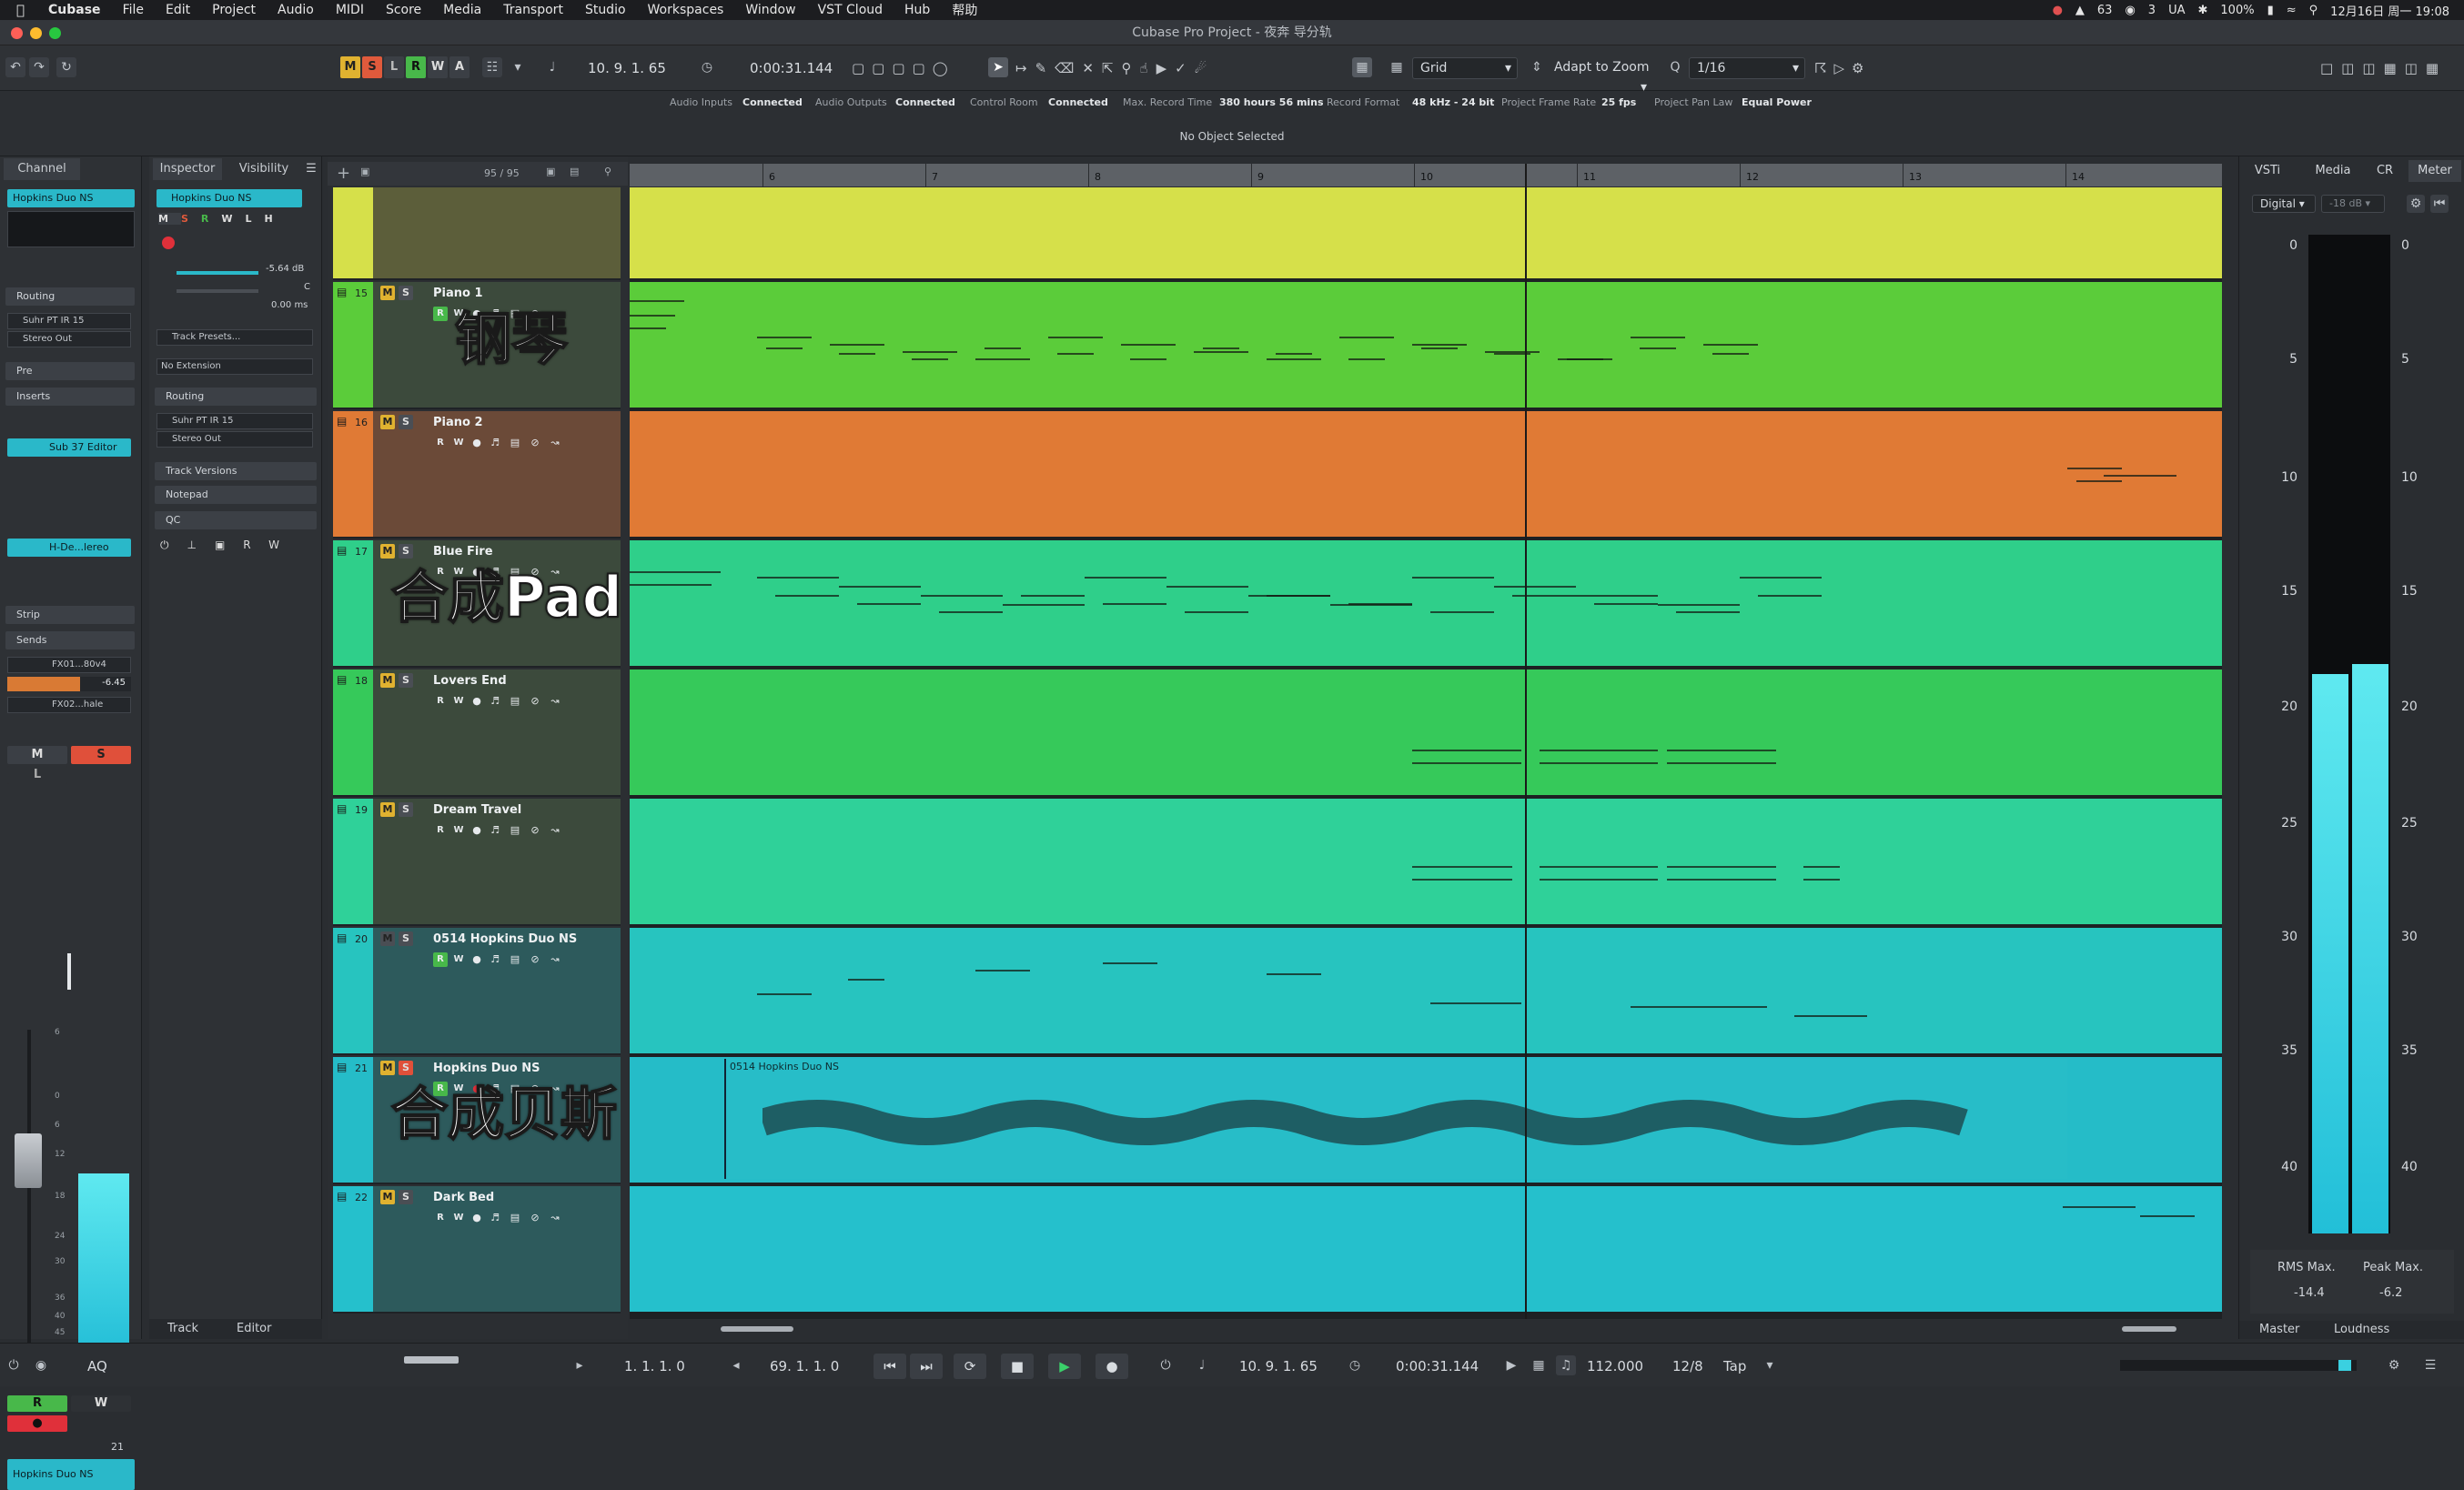  What do you see at coordinates (2430, 1365) in the screenshot?
I see `transport-menu-icon: ☰` at bounding box center [2430, 1365].